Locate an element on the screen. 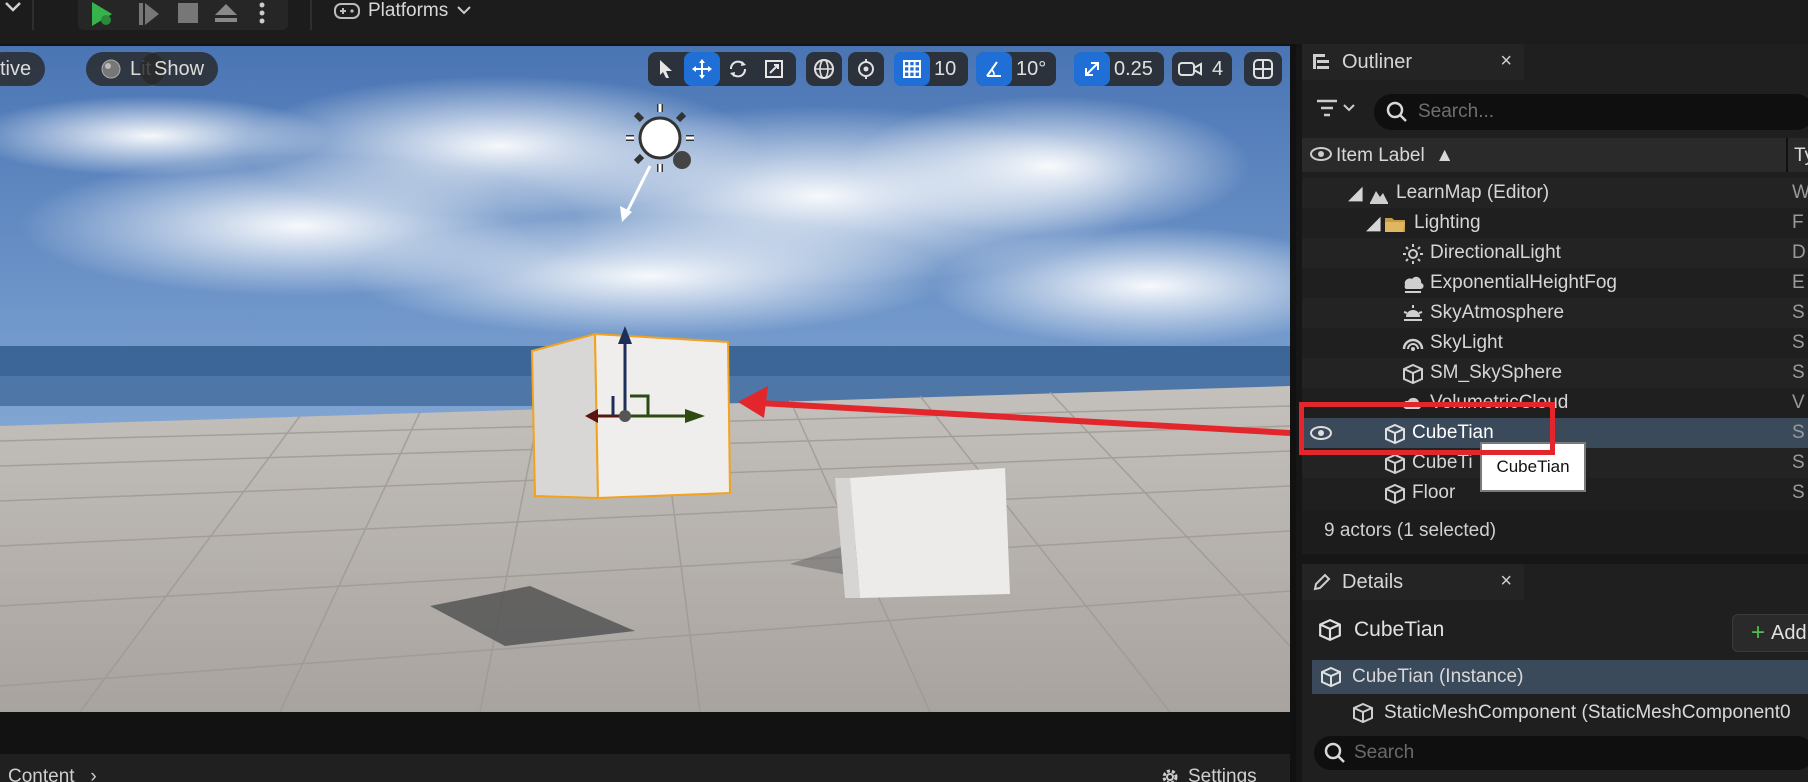  main-toolbar: Platforms is located at coordinates (904, 22).